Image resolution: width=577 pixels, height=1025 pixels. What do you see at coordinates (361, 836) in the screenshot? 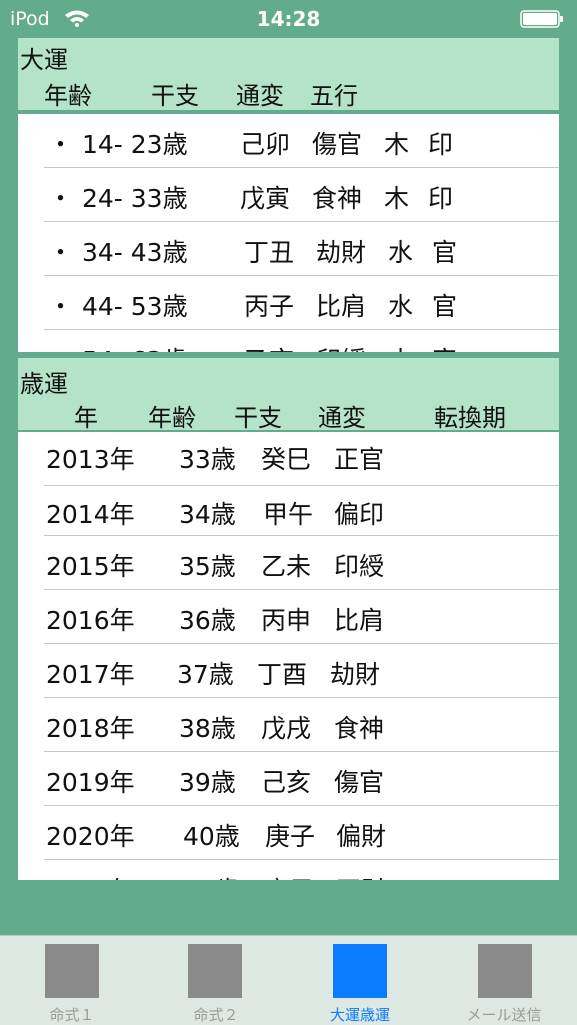
I see `tsuhen: 偏財` at bounding box center [361, 836].